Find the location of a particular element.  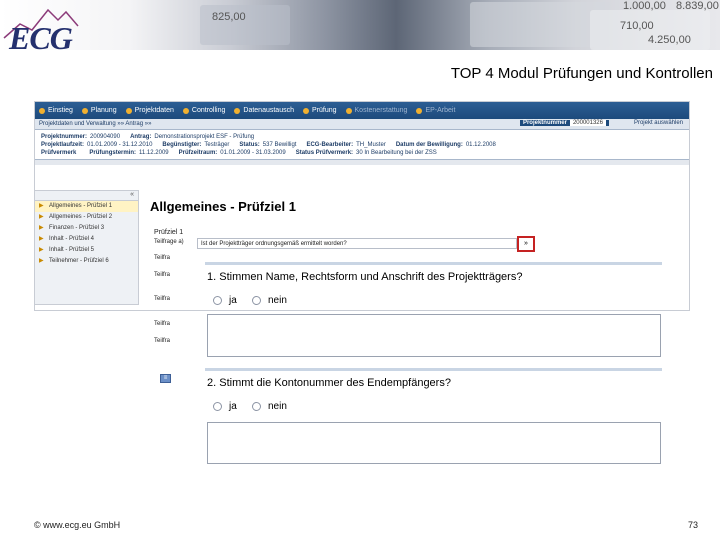

collapse-icon: « is located at coordinates (86, 196).